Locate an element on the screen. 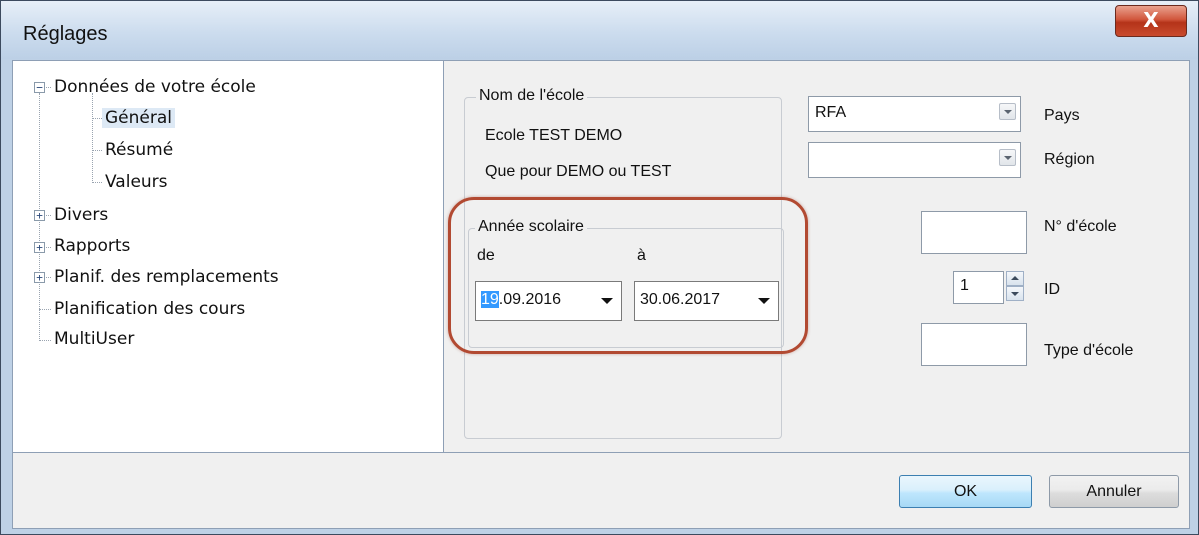 This screenshot has height=535, width=1199. id-spinner-buttons is located at coordinates (1015, 286).